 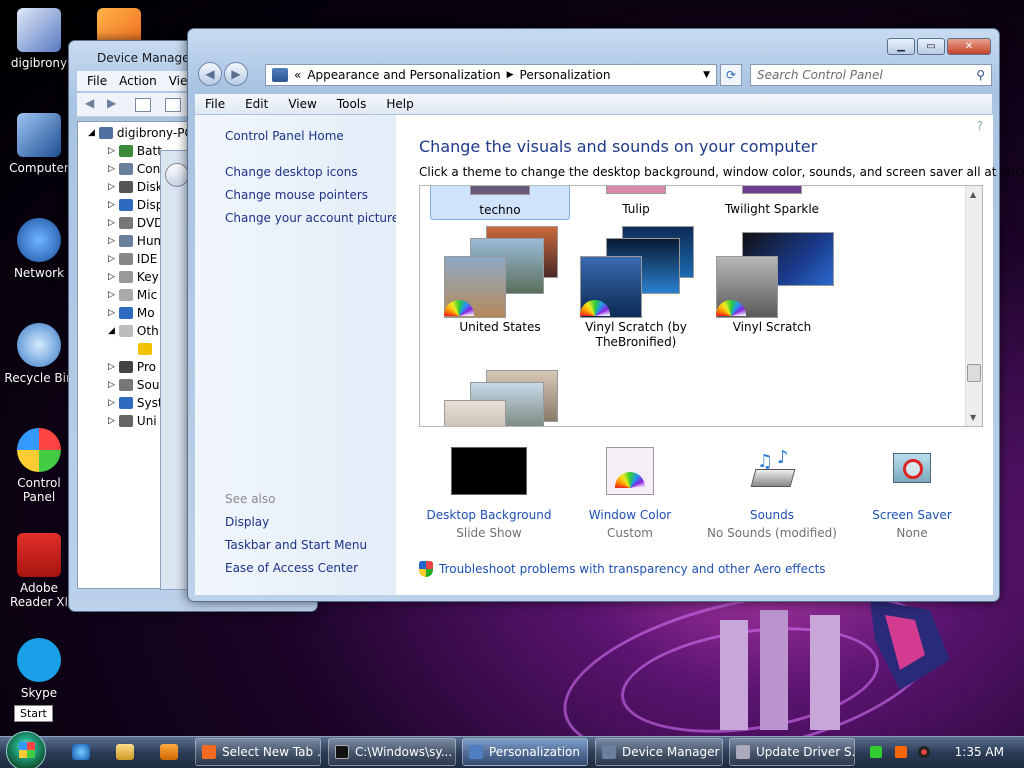 What do you see at coordinates (291, 172) in the screenshot?
I see `change-desktop-icons-link: Change desktop icons` at bounding box center [291, 172].